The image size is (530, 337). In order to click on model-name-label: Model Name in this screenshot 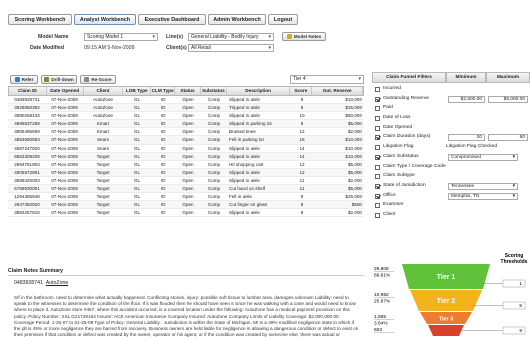, I will do `click(53, 37)`.